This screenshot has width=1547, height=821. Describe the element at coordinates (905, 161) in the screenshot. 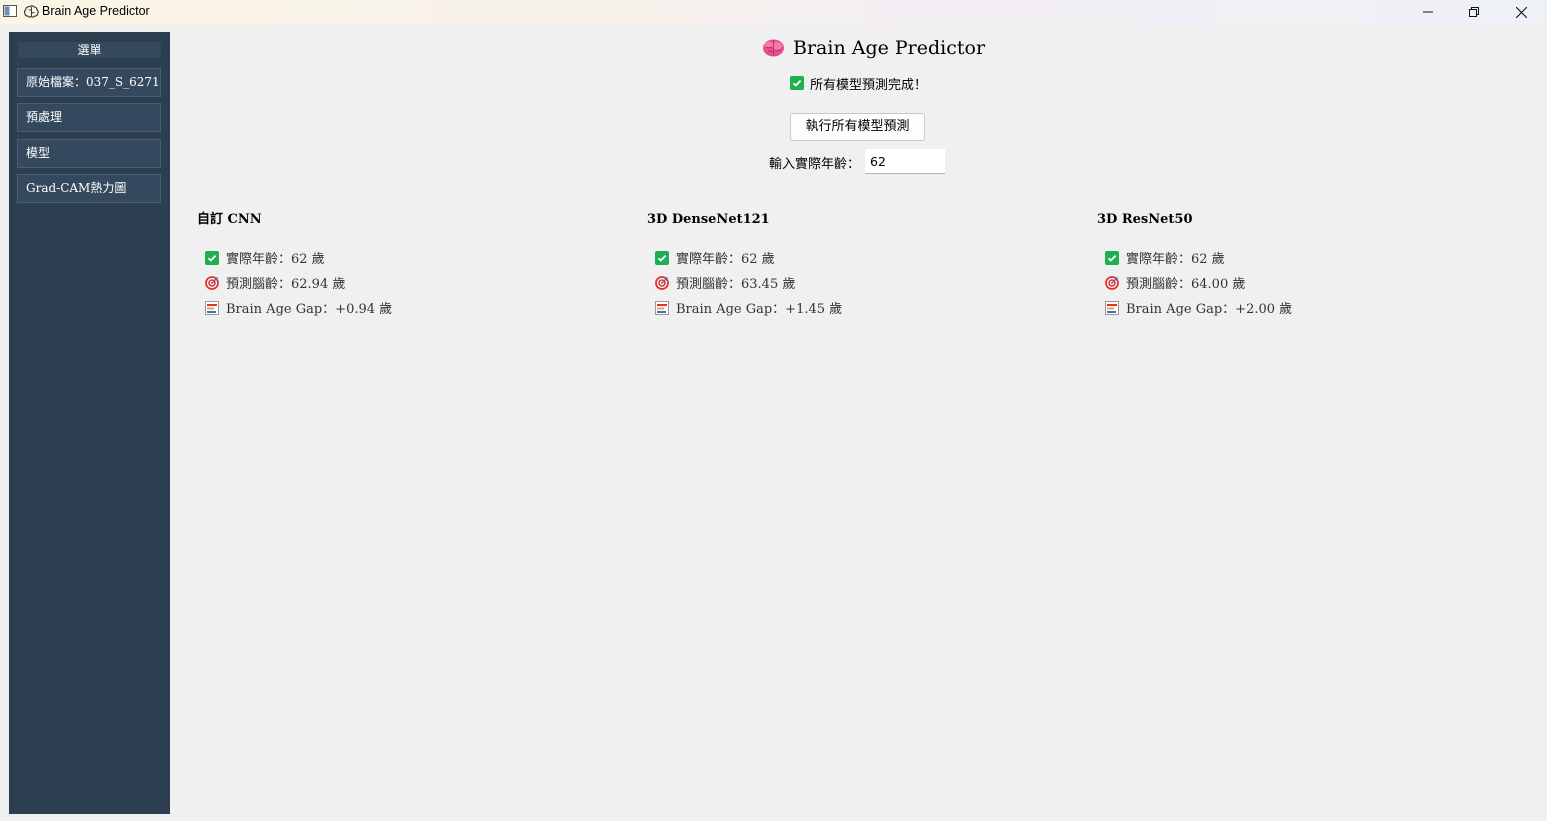

I see `actual-age-input` at that location.